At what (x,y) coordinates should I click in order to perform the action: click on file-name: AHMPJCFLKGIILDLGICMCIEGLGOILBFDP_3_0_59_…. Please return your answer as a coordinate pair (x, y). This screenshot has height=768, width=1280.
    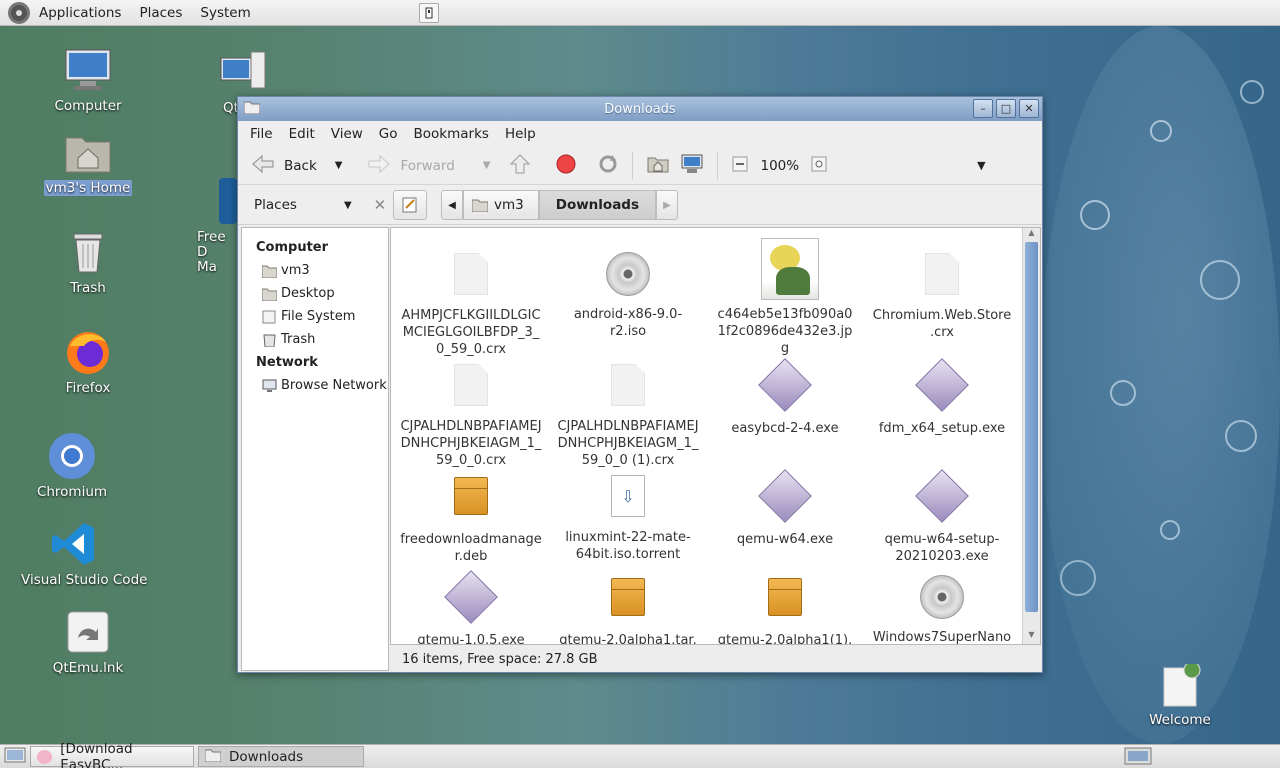
    Looking at the image, I should click on (471, 332).